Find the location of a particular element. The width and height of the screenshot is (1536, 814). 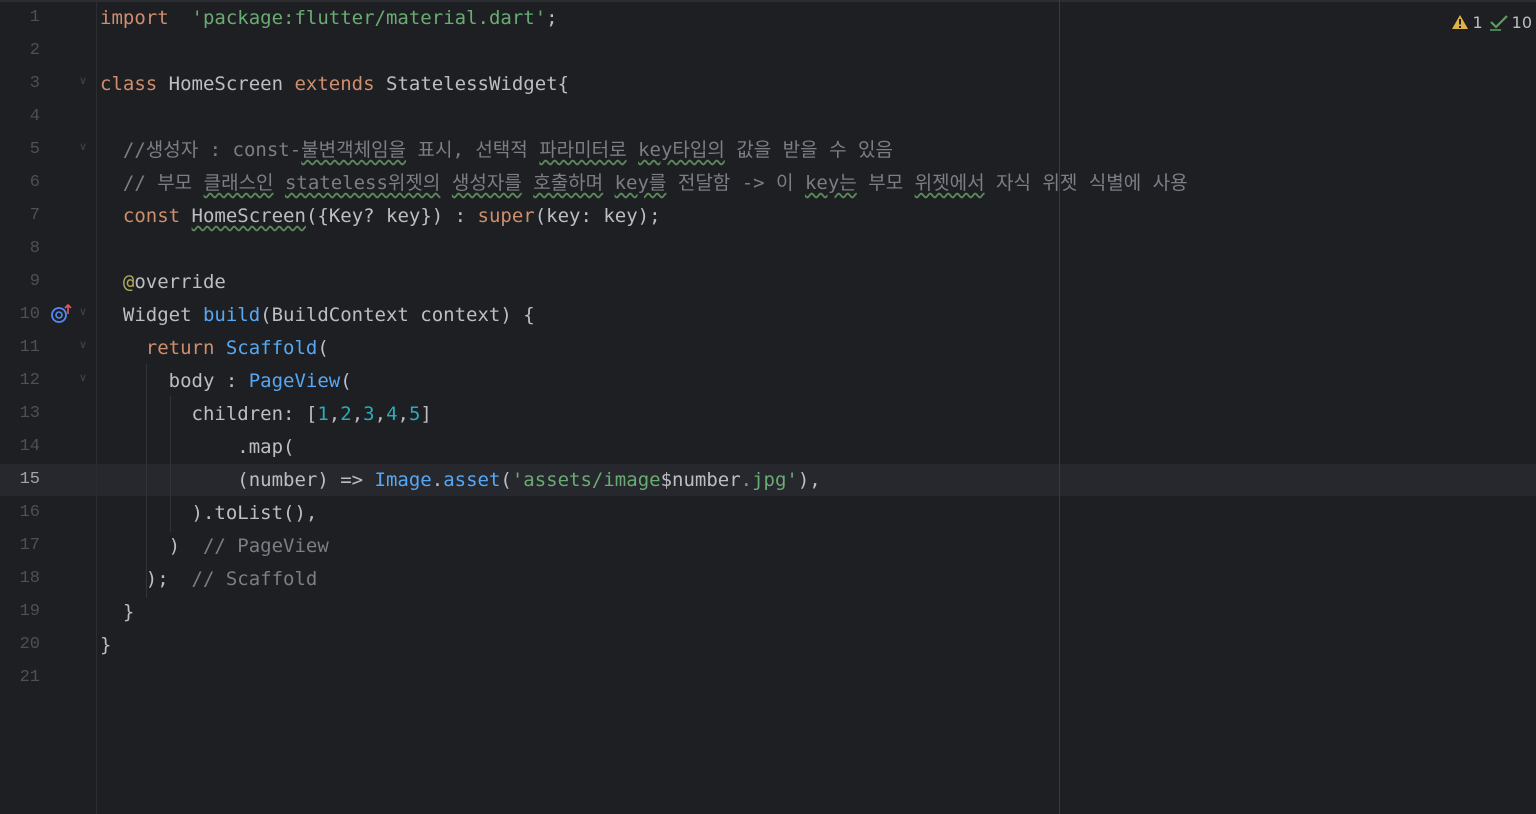

line-number: 17 is located at coordinates (20, 546).